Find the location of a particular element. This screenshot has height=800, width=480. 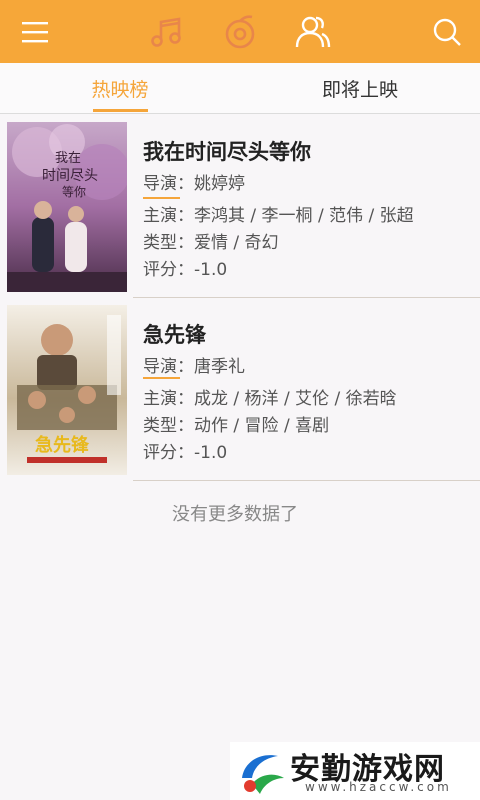

cast-line: 主演：成龙 / 杨洋 / 艾伦 / 徐若晗 is located at coordinates (270, 396).